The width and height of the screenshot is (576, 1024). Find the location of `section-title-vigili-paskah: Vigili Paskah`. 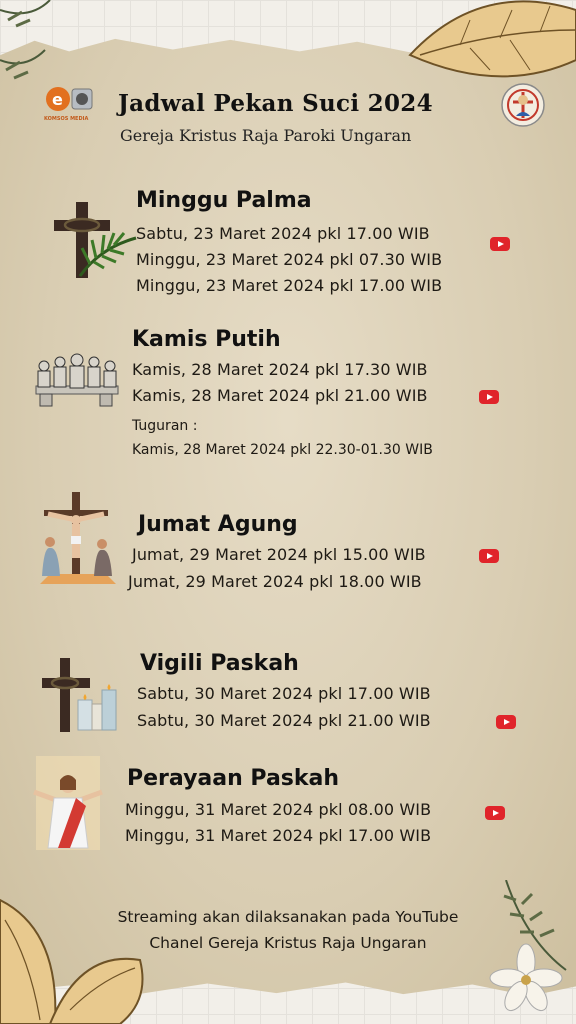

section-title-vigili-paskah: Vigili Paskah is located at coordinates (219, 663).